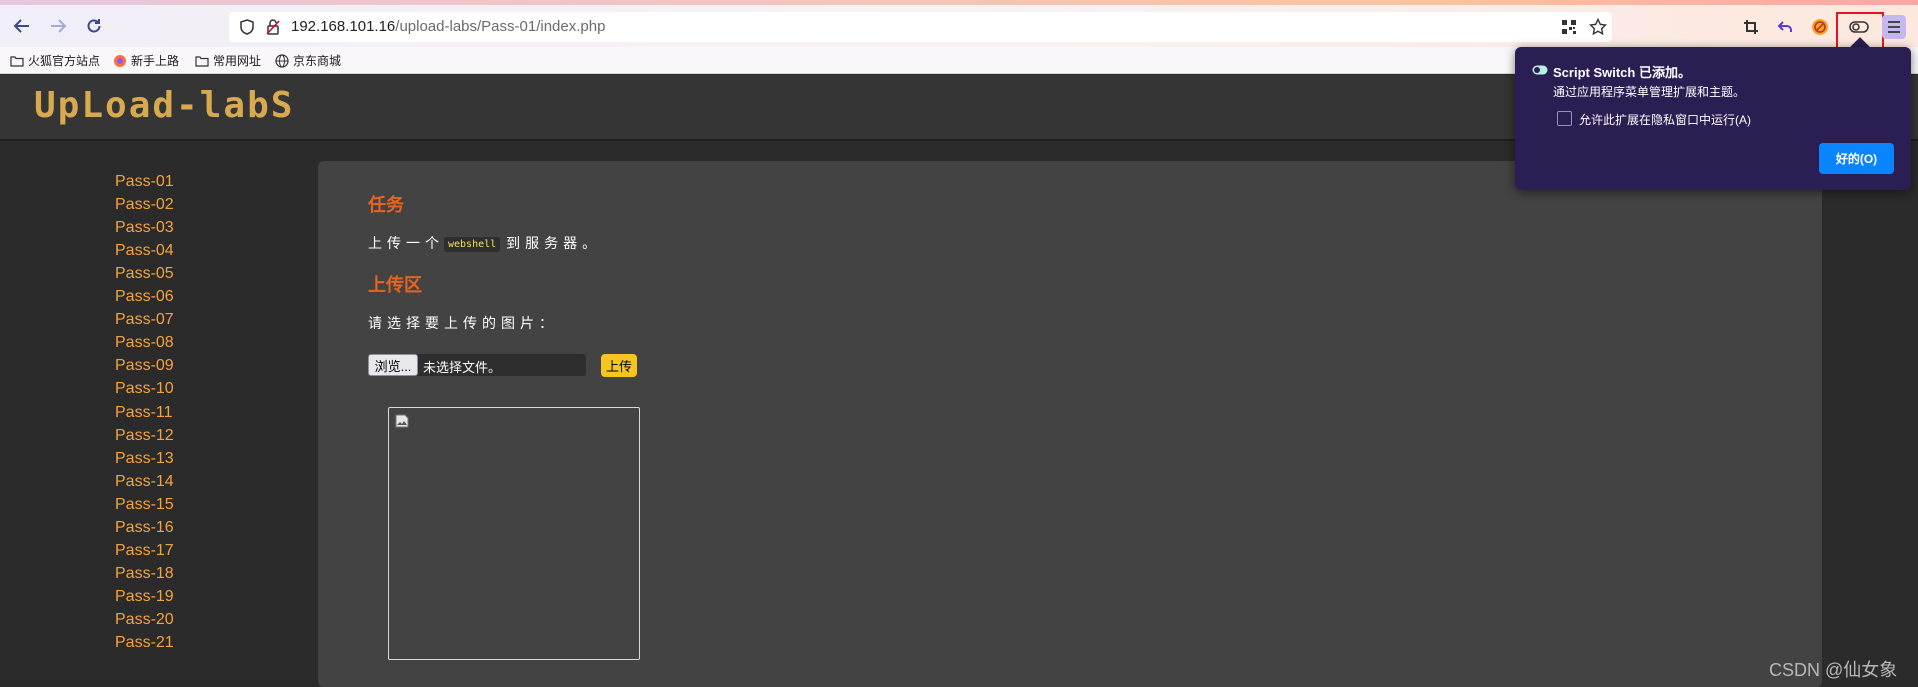 This screenshot has width=1918, height=687. I want to click on sidebar-item-pass-17: Pass-17, so click(144, 551).